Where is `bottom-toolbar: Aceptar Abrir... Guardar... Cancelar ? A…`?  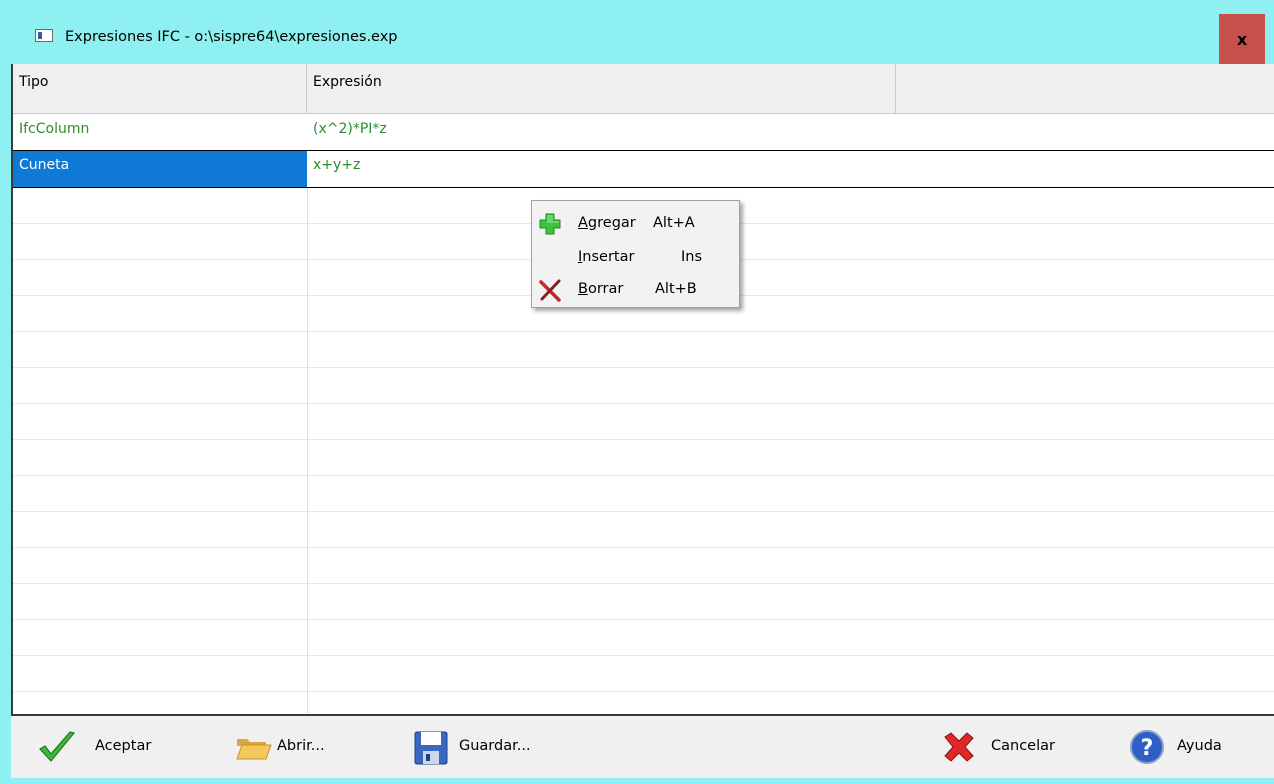 bottom-toolbar: Aceptar Abrir... Guardar... Cancelar ? A… is located at coordinates (642, 746).